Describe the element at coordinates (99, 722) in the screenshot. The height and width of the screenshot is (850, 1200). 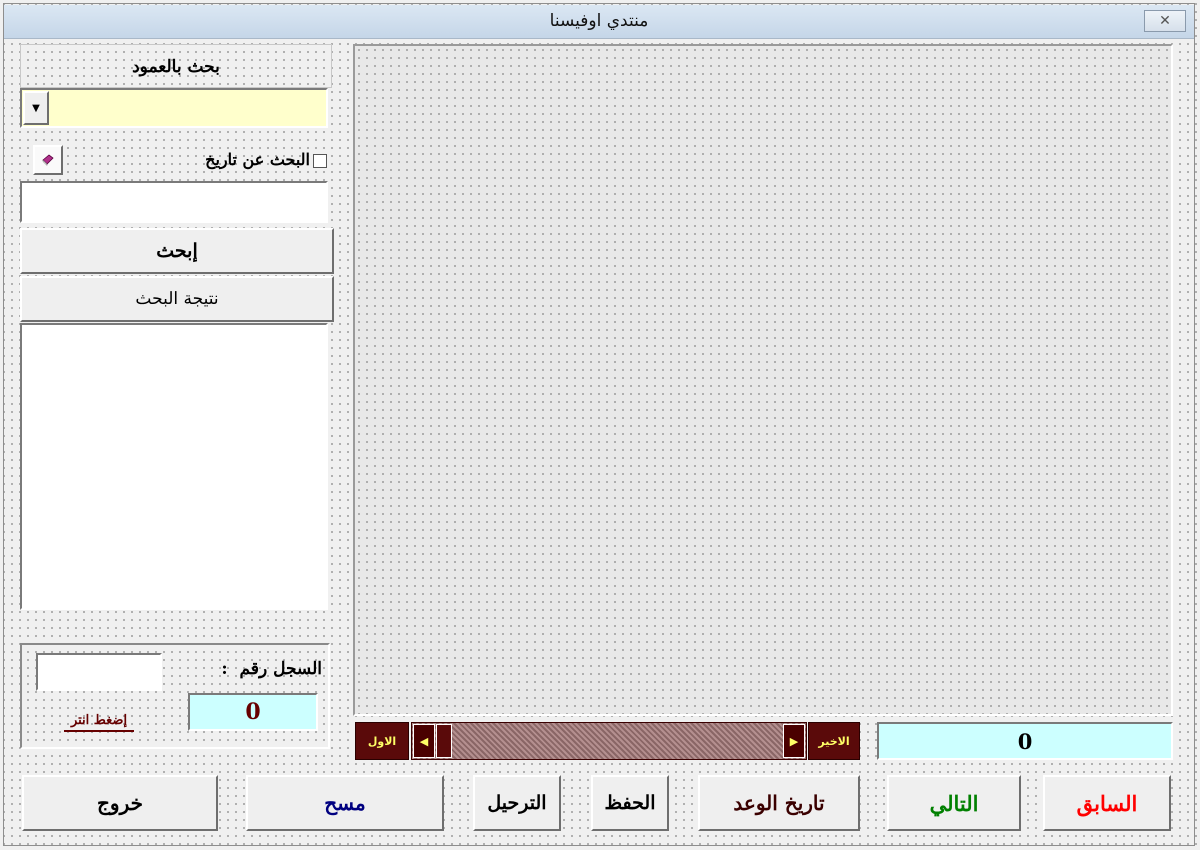
I see `press-enter-link: إضغط انتر` at that location.